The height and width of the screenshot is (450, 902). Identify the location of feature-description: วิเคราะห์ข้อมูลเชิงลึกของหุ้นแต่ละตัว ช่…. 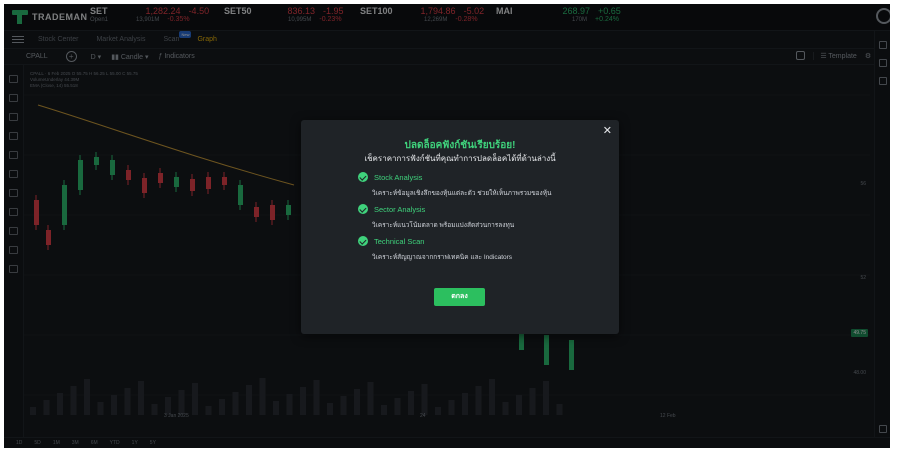
(462, 193).